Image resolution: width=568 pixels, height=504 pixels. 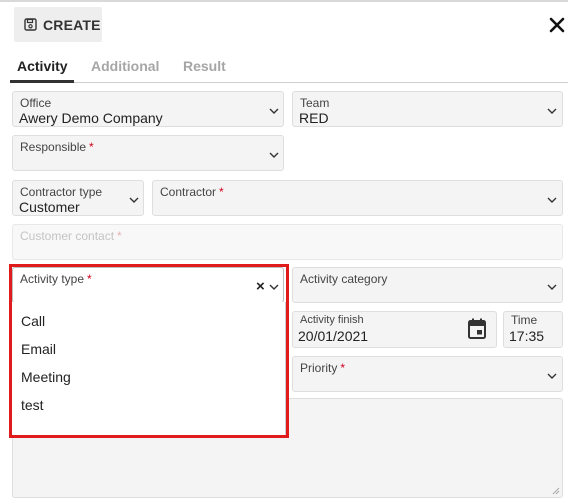 I want to click on activity-type-label: Activity type *, so click(x=56, y=279).